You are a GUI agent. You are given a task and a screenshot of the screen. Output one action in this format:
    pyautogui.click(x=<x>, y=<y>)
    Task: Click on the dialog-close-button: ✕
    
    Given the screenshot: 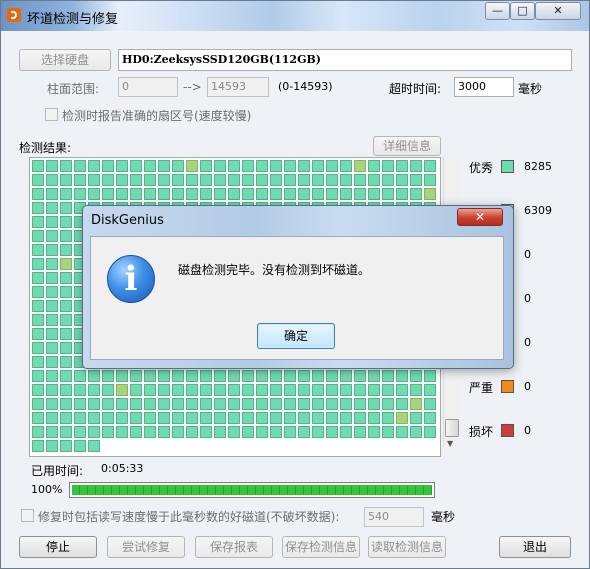 What is the action you would take?
    pyautogui.click(x=480, y=217)
    